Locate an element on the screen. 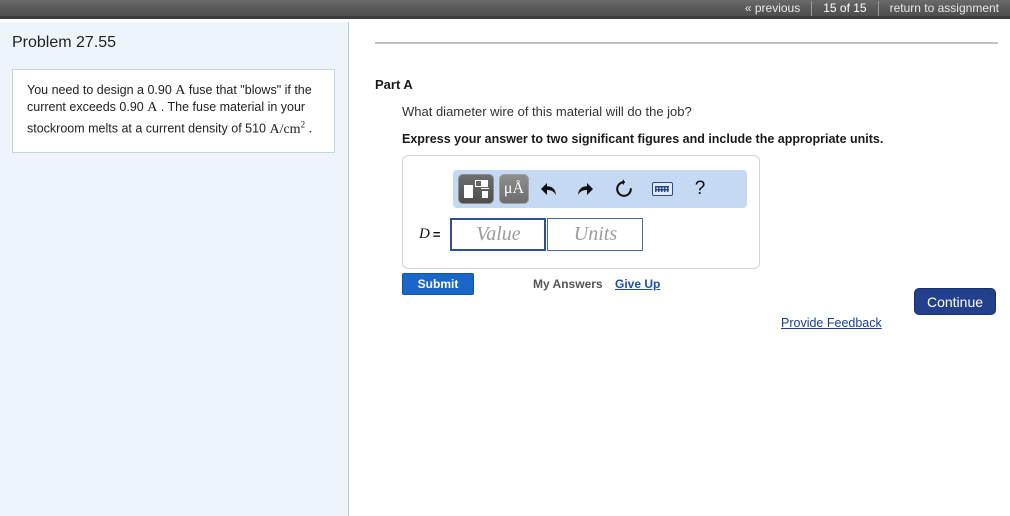  part-a-heading: Part A is located at coordinates (394, 84).